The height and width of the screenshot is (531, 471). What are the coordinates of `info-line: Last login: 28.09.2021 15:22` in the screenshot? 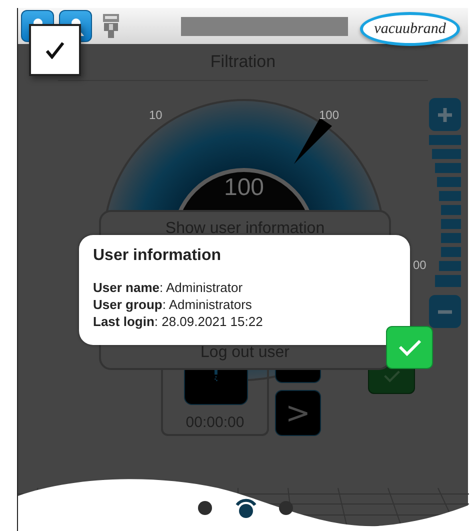 It's located at (178, 321).